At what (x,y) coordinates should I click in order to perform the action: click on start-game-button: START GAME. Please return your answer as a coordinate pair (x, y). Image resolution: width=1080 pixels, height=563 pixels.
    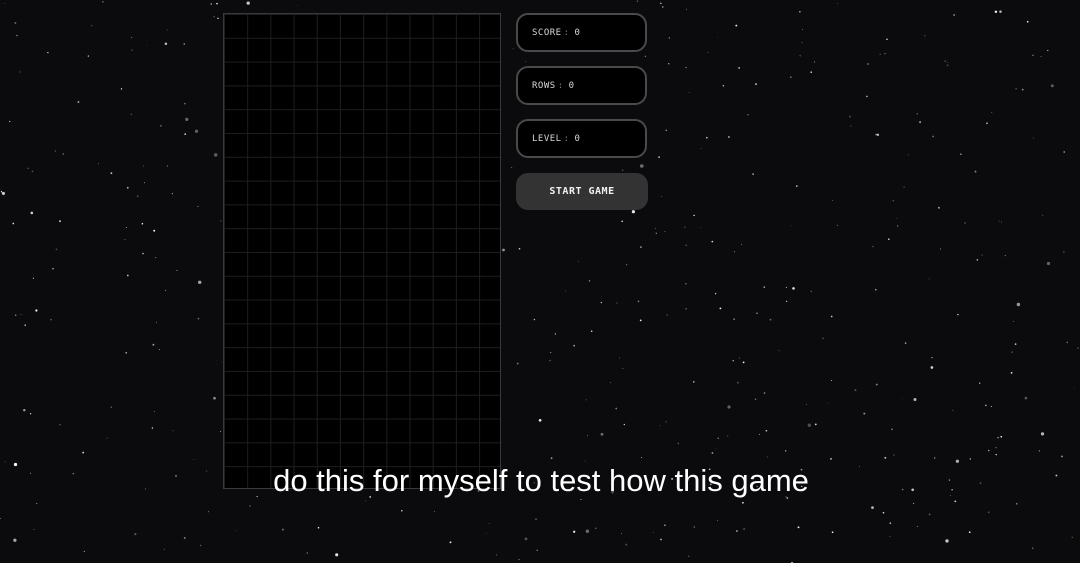
    Looking at the image, I should click on (582, 191).